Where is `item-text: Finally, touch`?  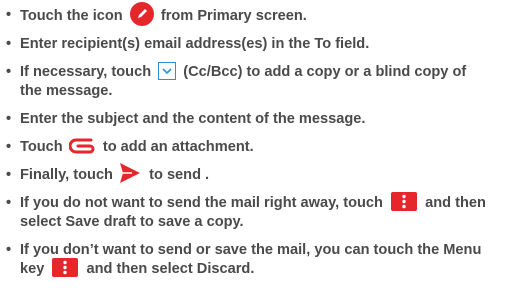 item-text: Finally, touch is located at coordinates (66, 175).